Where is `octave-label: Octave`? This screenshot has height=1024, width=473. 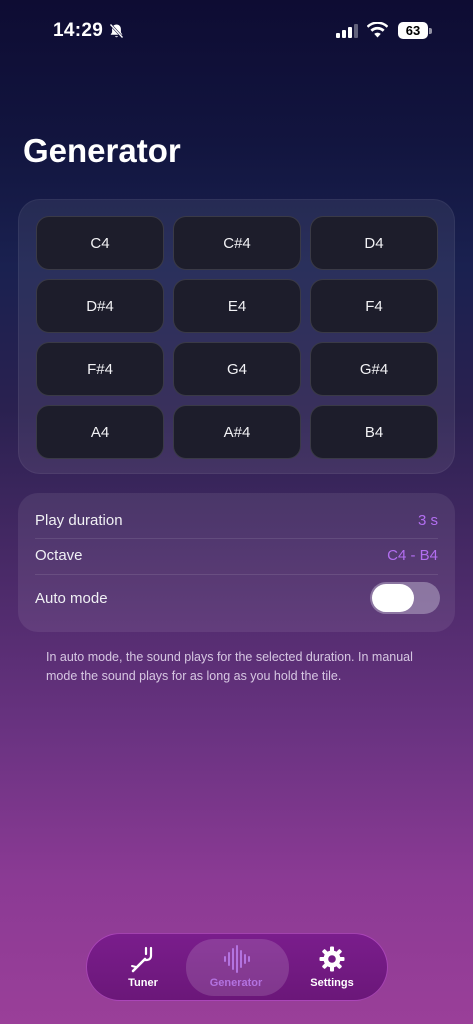 octave-label: Octave is located at coordinates (59, 555).